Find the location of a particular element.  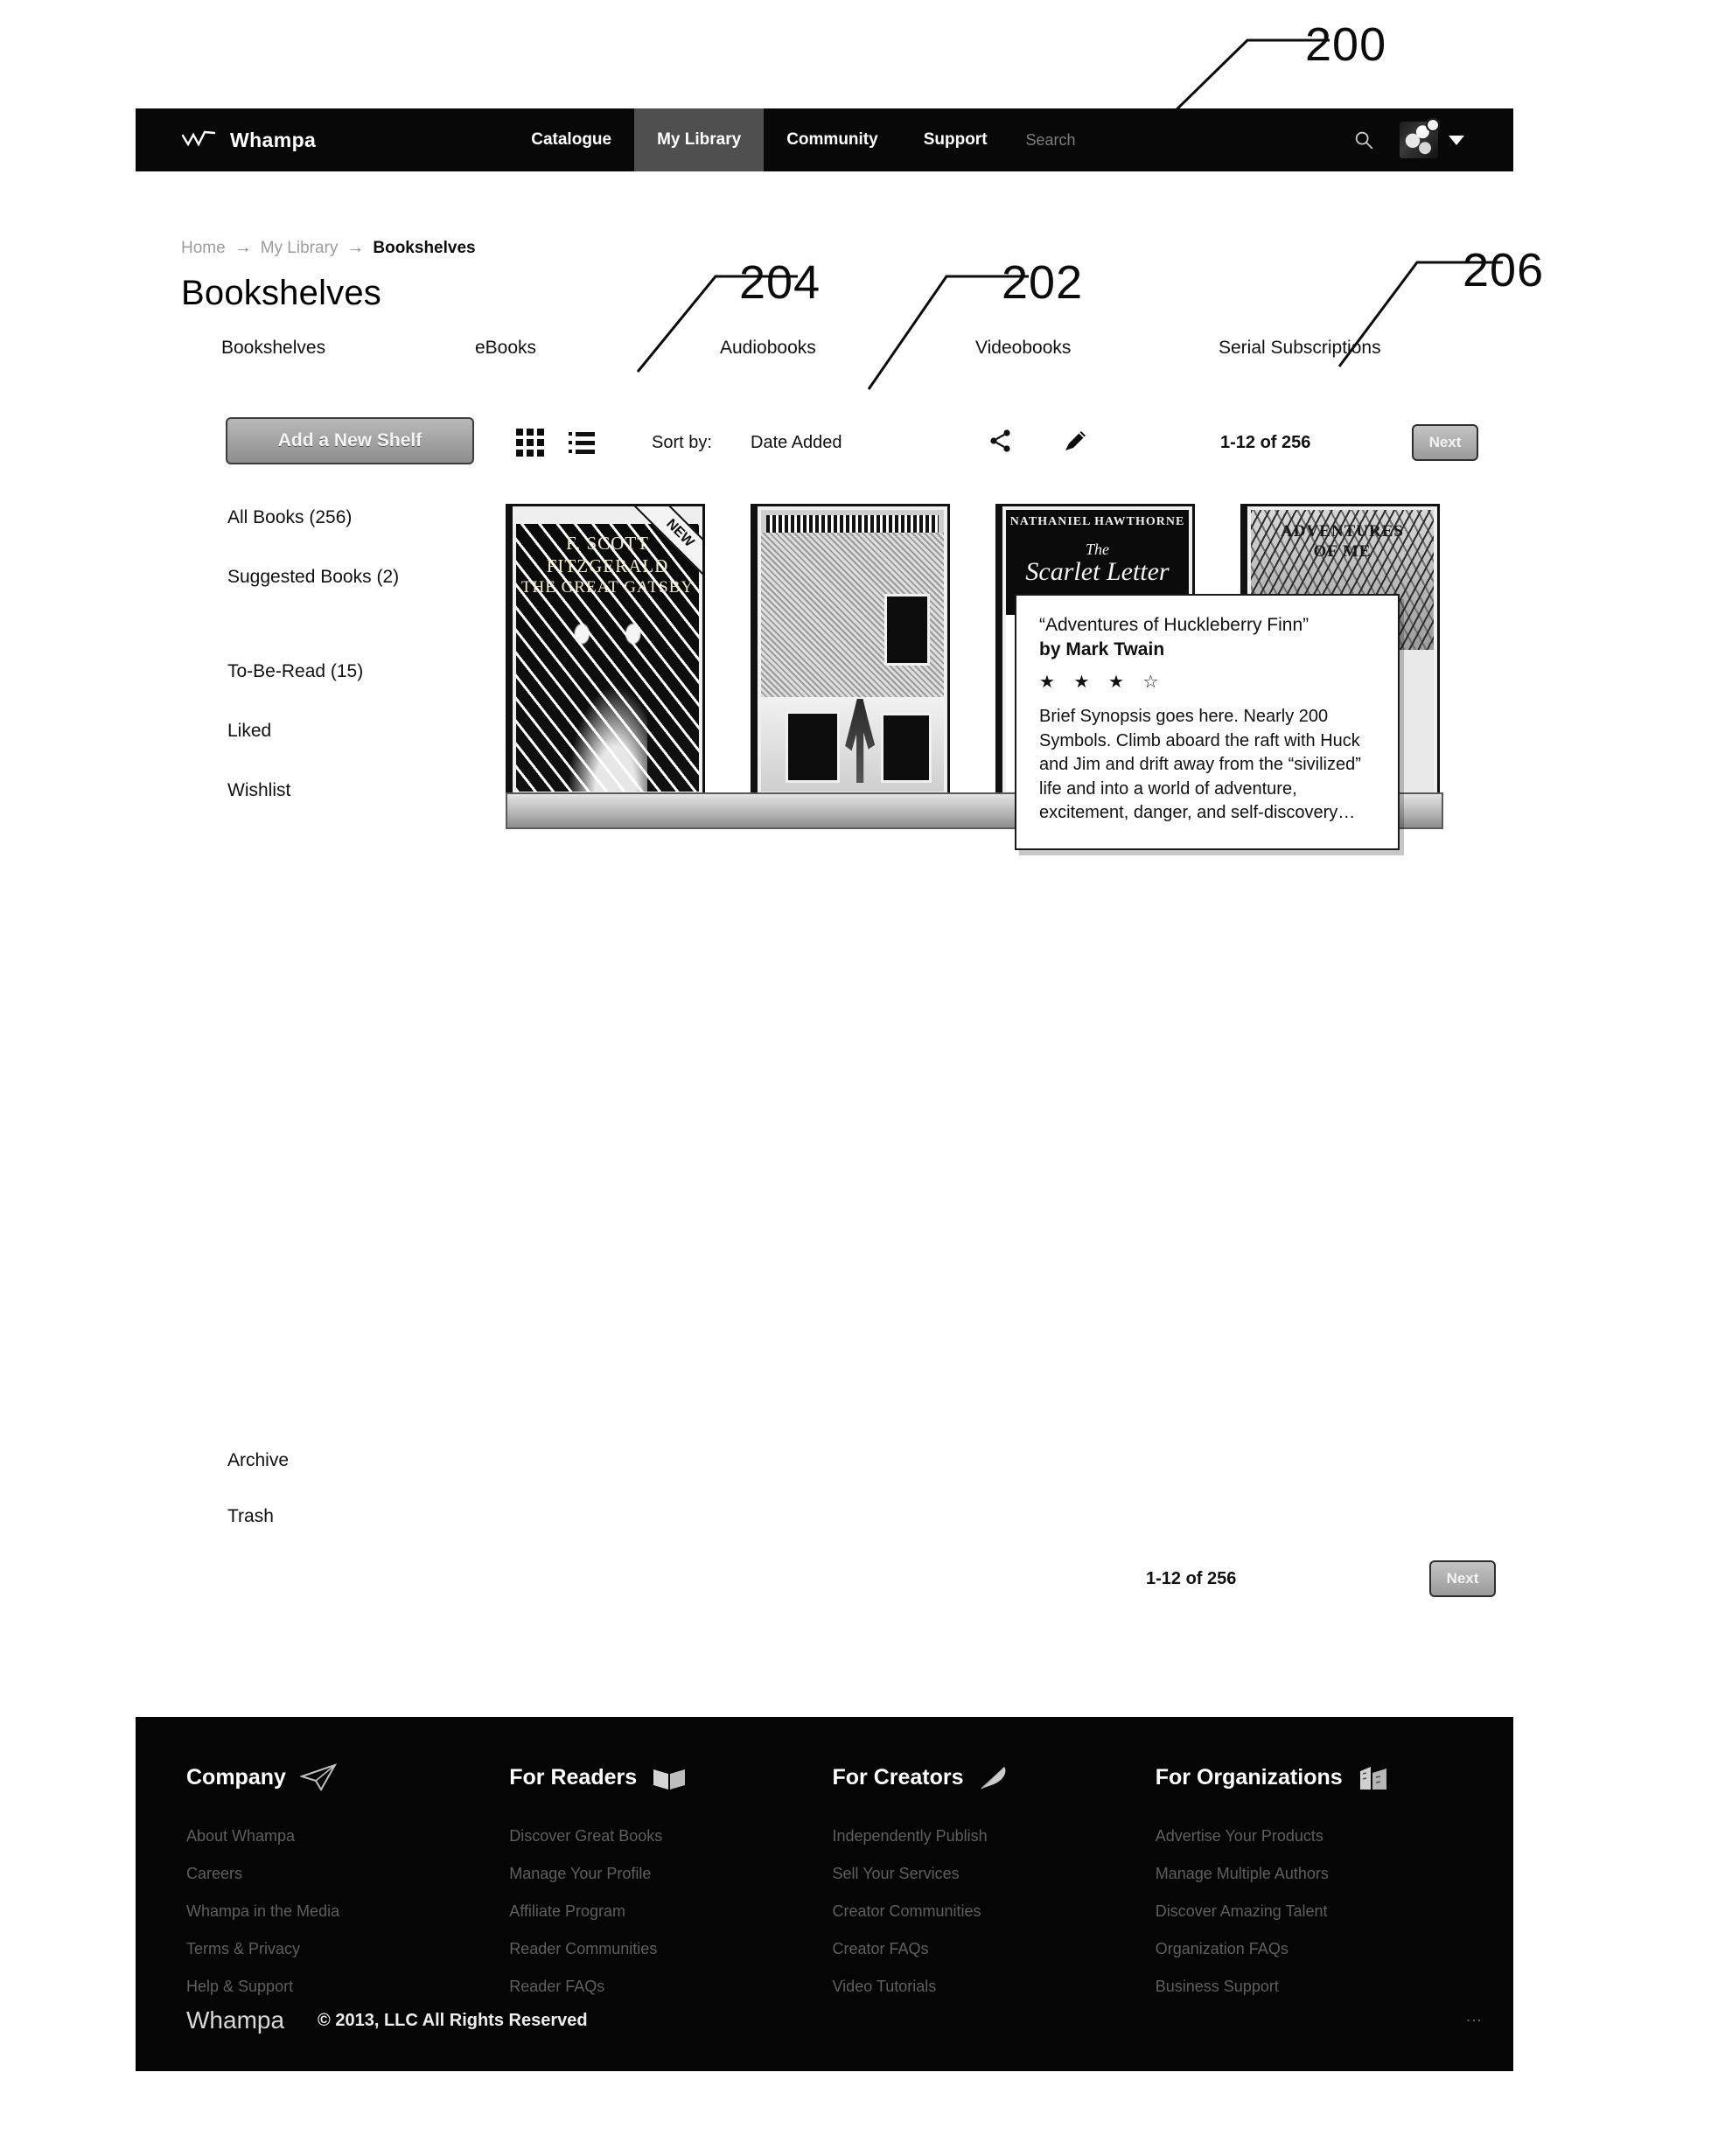

footer-link: Manage Multiple Authors is located at coordinates (1317, 1874).